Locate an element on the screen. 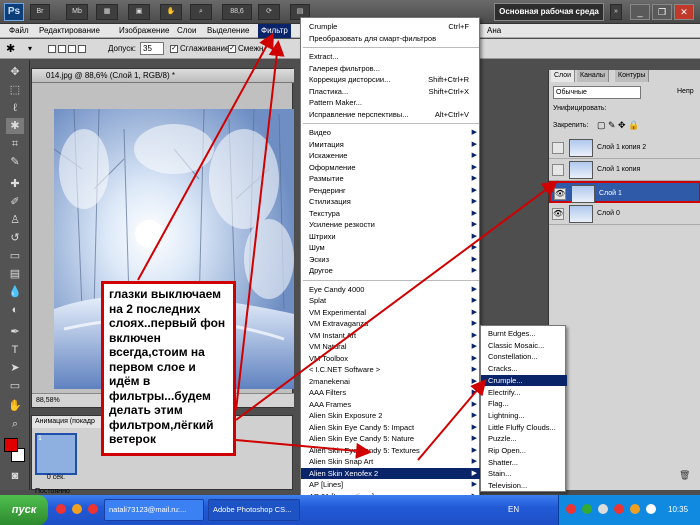 This screenshot has height=525, width=700. tool-preset-picker-icon: ▾ is located at coordinates (30, 49).